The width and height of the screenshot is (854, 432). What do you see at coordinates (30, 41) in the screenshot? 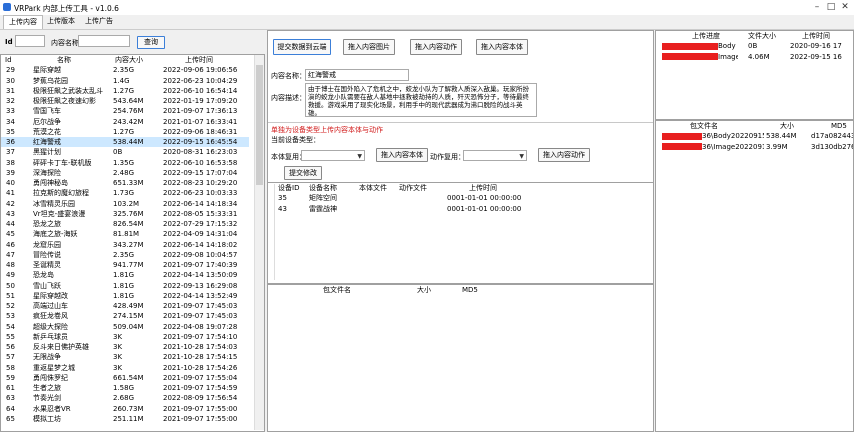
I see `id-input` at bounding box center [30, 41].